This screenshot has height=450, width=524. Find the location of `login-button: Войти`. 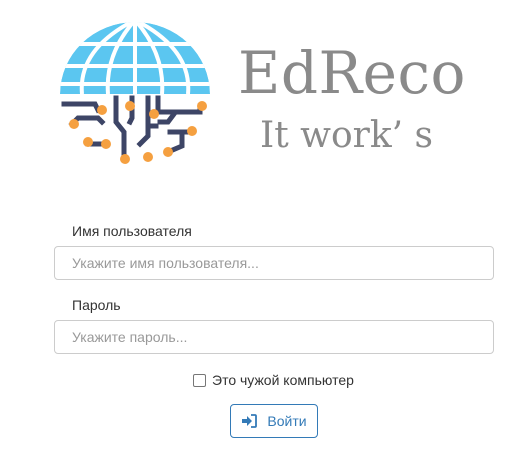

login-button: Войти is located at coordinates (274, 421).